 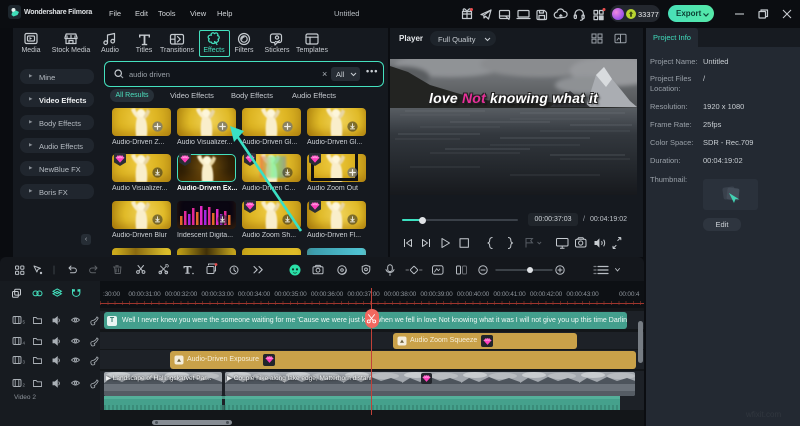 I want to click on svg-text: 3, so click(x=24, y=362).